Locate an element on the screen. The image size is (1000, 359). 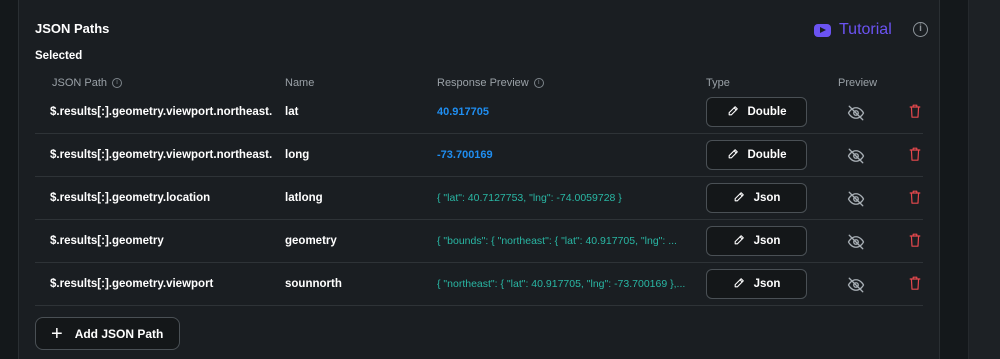
column-header-label: Preview is located at coordinates (858, 83).